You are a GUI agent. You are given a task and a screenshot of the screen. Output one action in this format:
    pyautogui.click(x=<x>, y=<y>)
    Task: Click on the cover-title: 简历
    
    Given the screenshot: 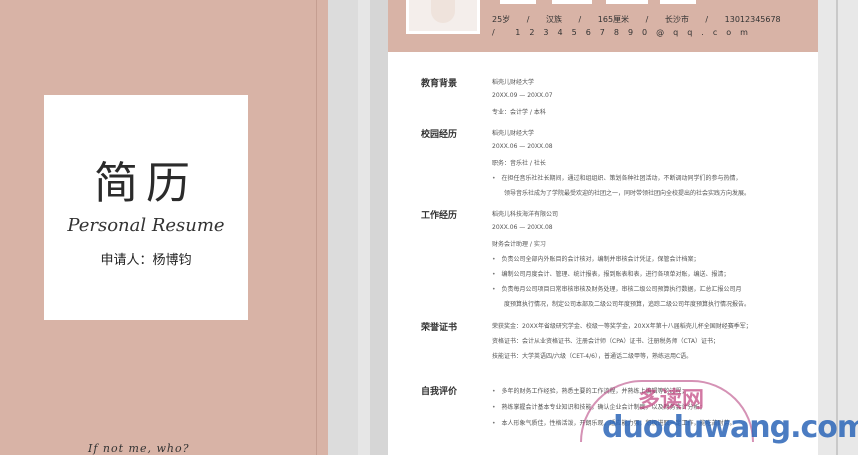 What is the action you would take?
    pyautogui.click(x=146, y=183)
    